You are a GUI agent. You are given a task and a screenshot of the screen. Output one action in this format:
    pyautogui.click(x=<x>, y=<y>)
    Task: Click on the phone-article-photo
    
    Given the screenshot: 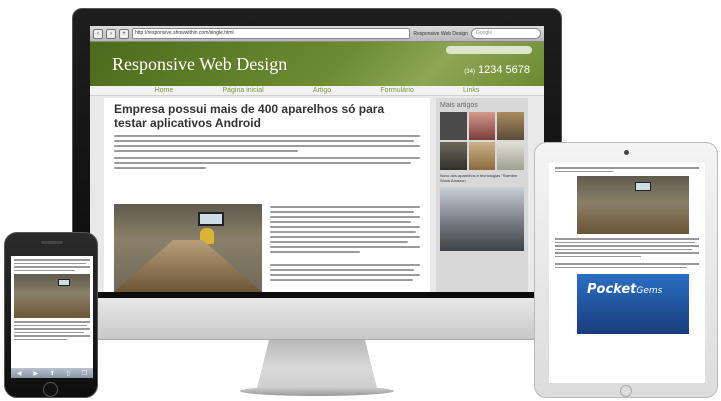 What is the action you would take?
    pyautogui.click(x=52, y=296)
    